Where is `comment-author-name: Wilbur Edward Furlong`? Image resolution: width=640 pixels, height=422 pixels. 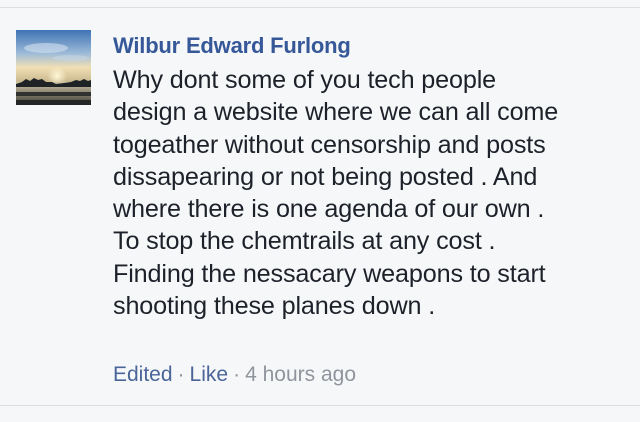 comment-author-name: Wilbur Edward Furlong is located at coordinates (370, 46).